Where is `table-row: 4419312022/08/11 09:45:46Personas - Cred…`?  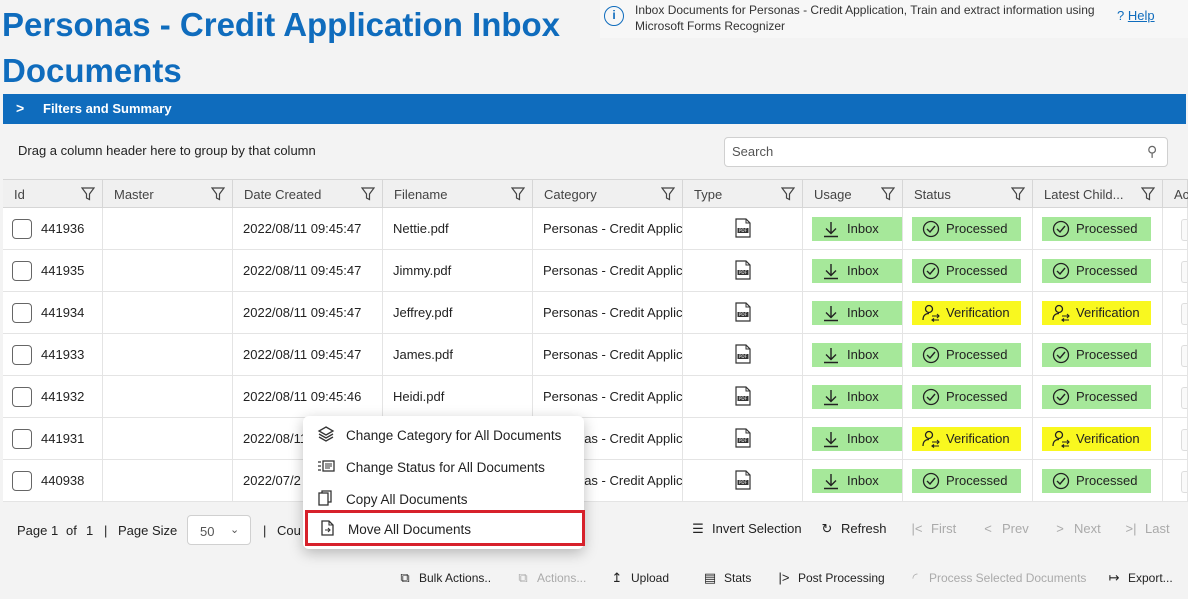
table-row: 4419312022/08/11 09:45:46Personas - Cred… is located at coordinates (595, 439).